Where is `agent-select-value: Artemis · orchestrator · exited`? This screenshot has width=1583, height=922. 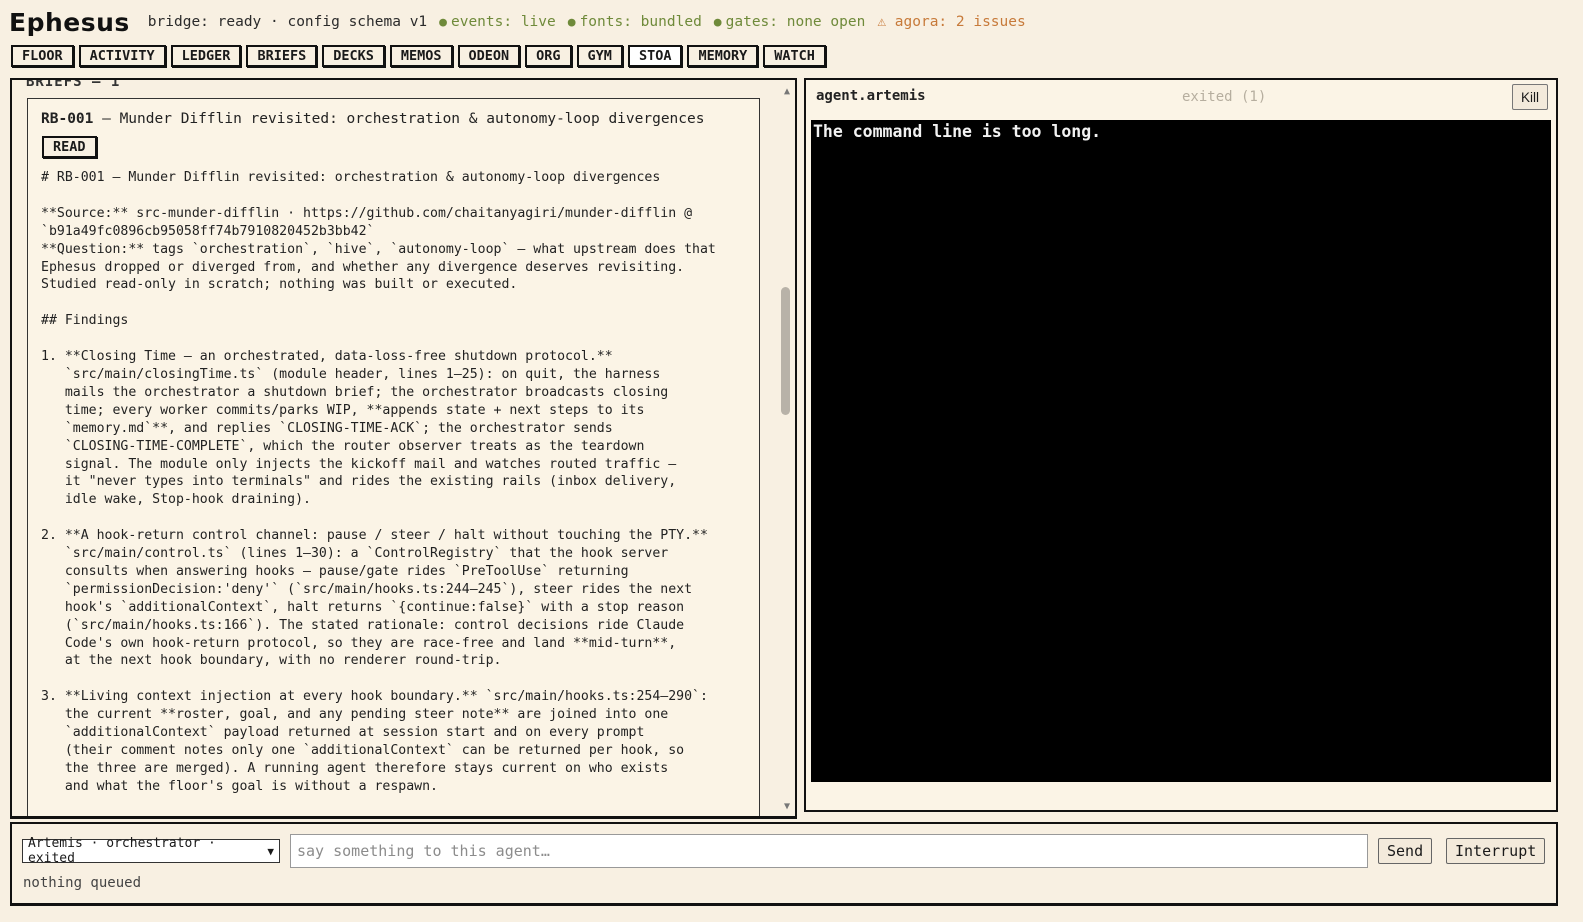 agent-select-value: Artemis · orchestrator · exited is located at coordinates (122, 851).